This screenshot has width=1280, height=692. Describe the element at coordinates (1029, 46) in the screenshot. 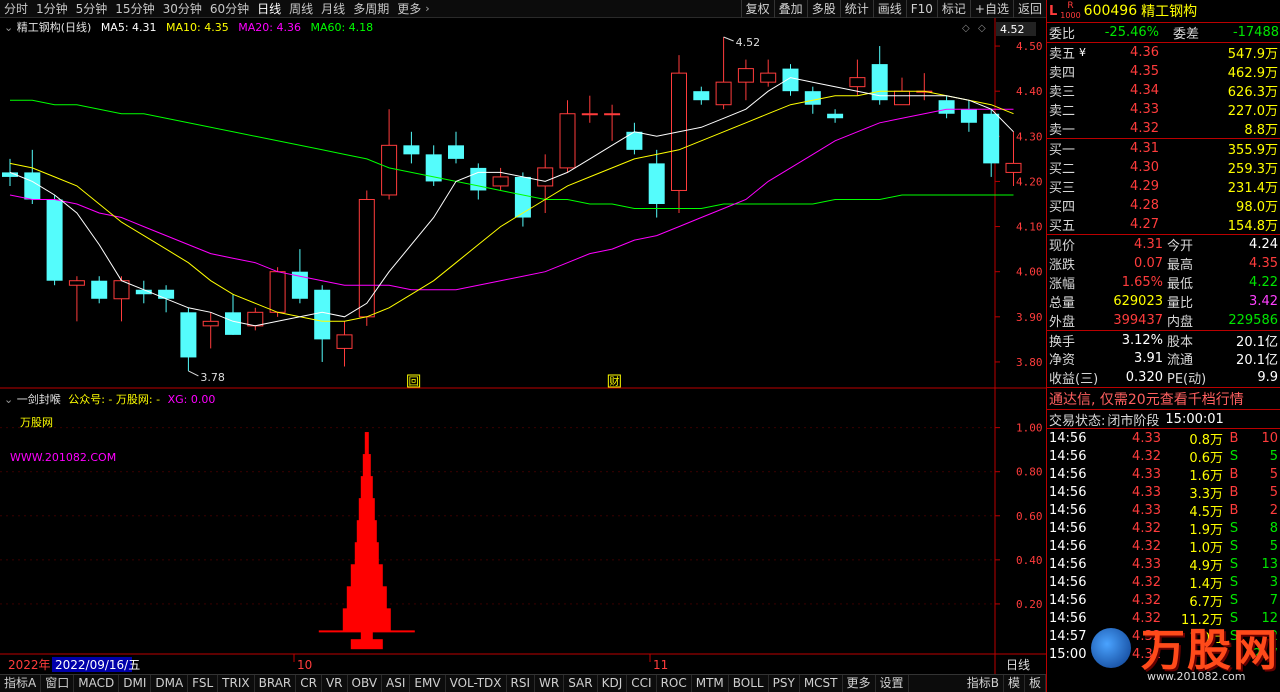

I see `price-tick: 4.50` at that location.